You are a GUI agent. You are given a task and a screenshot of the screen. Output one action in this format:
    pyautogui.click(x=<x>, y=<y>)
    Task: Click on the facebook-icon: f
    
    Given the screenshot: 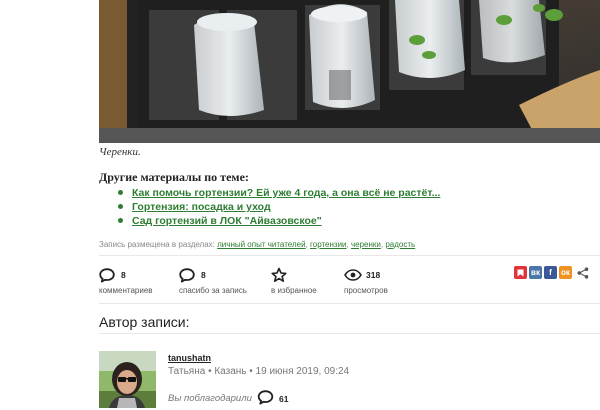 What is the action you would take?
    pyautogui.click(x=550, y=272)
    